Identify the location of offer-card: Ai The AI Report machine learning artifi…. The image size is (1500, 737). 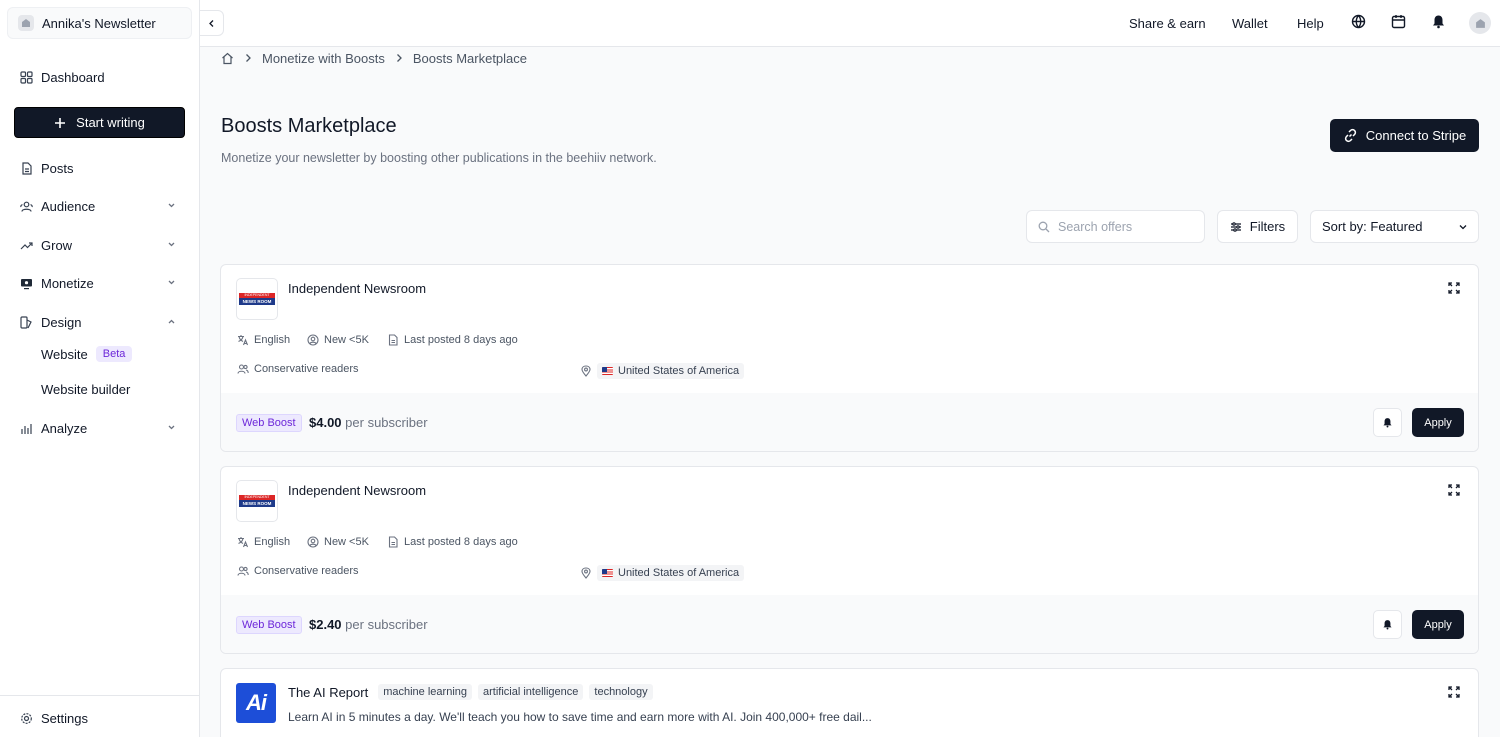
(849, 702).